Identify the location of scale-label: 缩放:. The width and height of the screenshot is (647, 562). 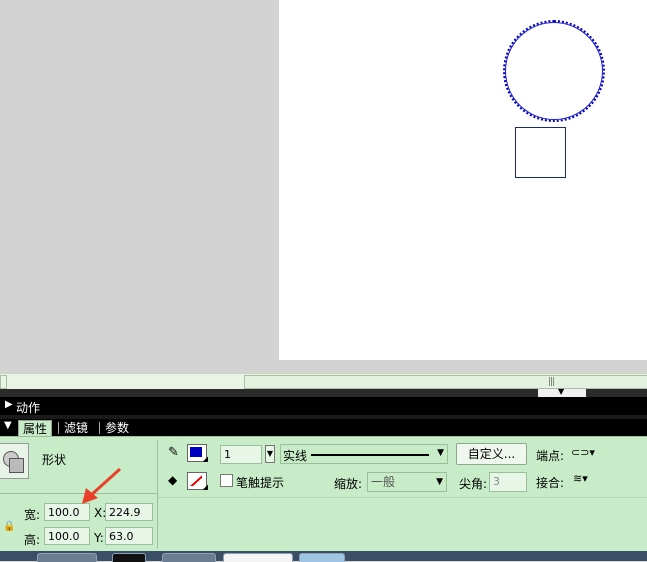
(348, 484).